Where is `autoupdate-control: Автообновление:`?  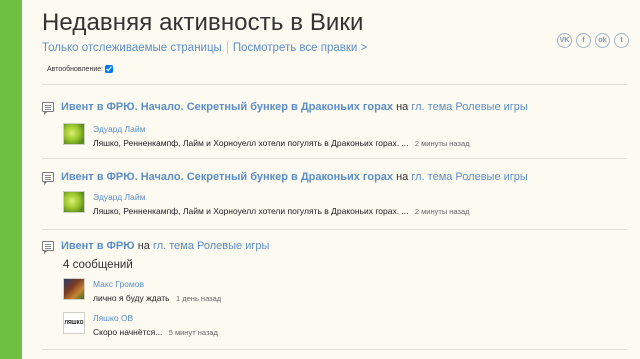
autoupdate-control: Автообновление: is located at coordinates (80, 69).